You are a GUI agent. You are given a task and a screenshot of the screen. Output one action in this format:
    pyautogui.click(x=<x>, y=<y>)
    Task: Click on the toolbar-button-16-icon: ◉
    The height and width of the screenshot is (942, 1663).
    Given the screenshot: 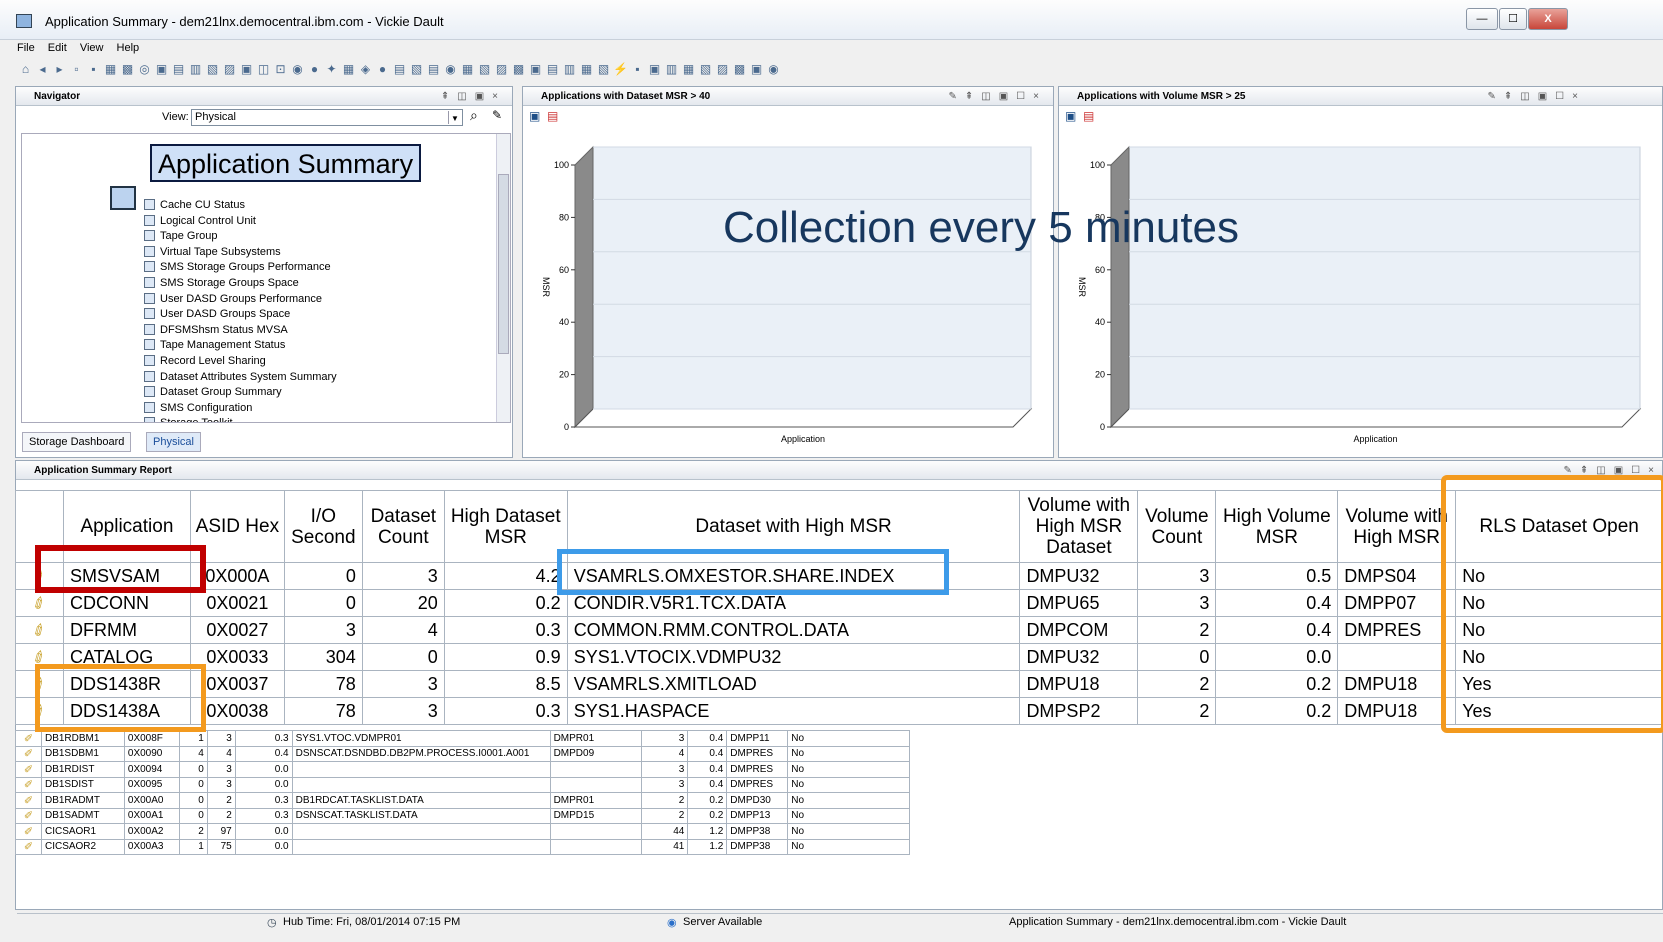 What is the action you would take?
    pyautogui.click(x=297, y=69)
    